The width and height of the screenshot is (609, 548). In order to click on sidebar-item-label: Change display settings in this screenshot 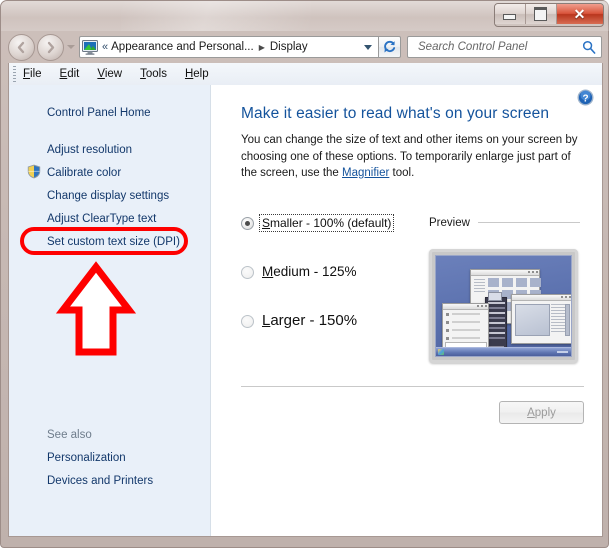, I will do `click(108, 195)`.